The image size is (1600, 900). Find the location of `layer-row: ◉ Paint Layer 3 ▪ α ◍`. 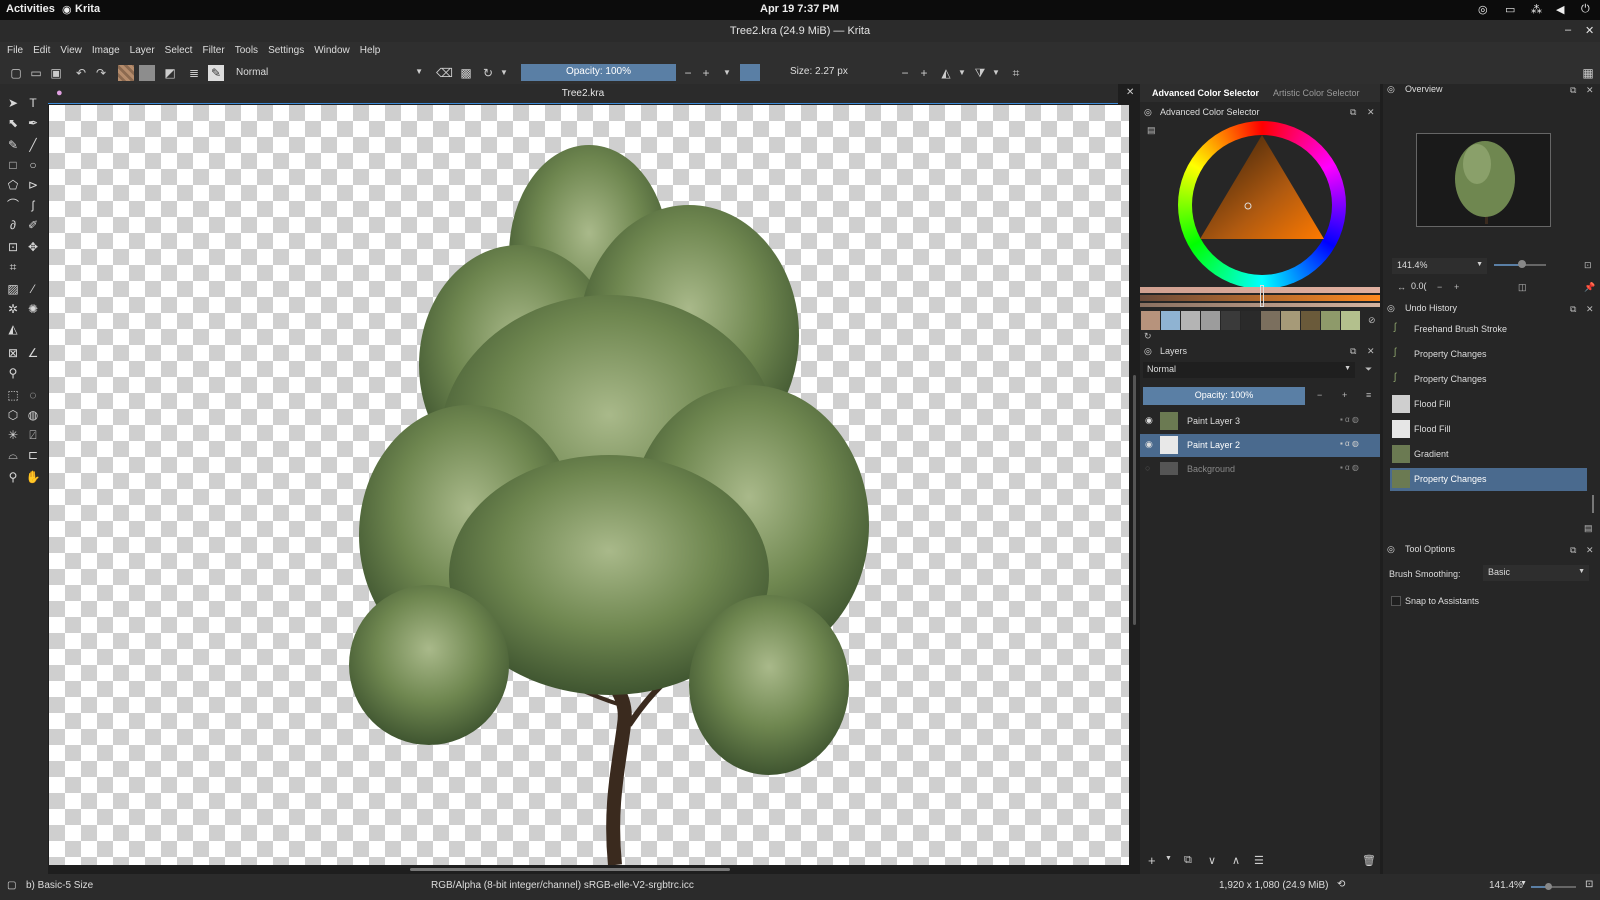

layer-row: ◉ Paint Layer 3 ▪ α ◍ is located at coordinates (1260, 421).